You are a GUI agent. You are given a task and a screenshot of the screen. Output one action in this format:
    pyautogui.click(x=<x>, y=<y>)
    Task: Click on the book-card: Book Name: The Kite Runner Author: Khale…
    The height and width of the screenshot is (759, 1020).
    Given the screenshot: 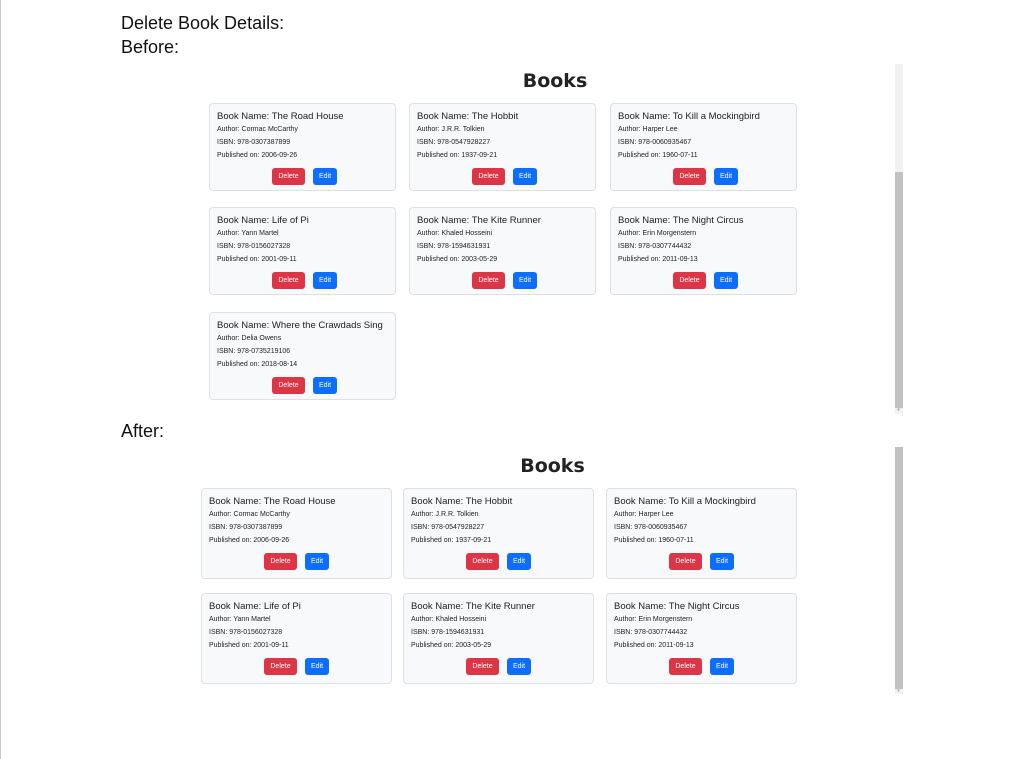 What is the action you would take?
    pyautogui.click(x=502, y=251)
    